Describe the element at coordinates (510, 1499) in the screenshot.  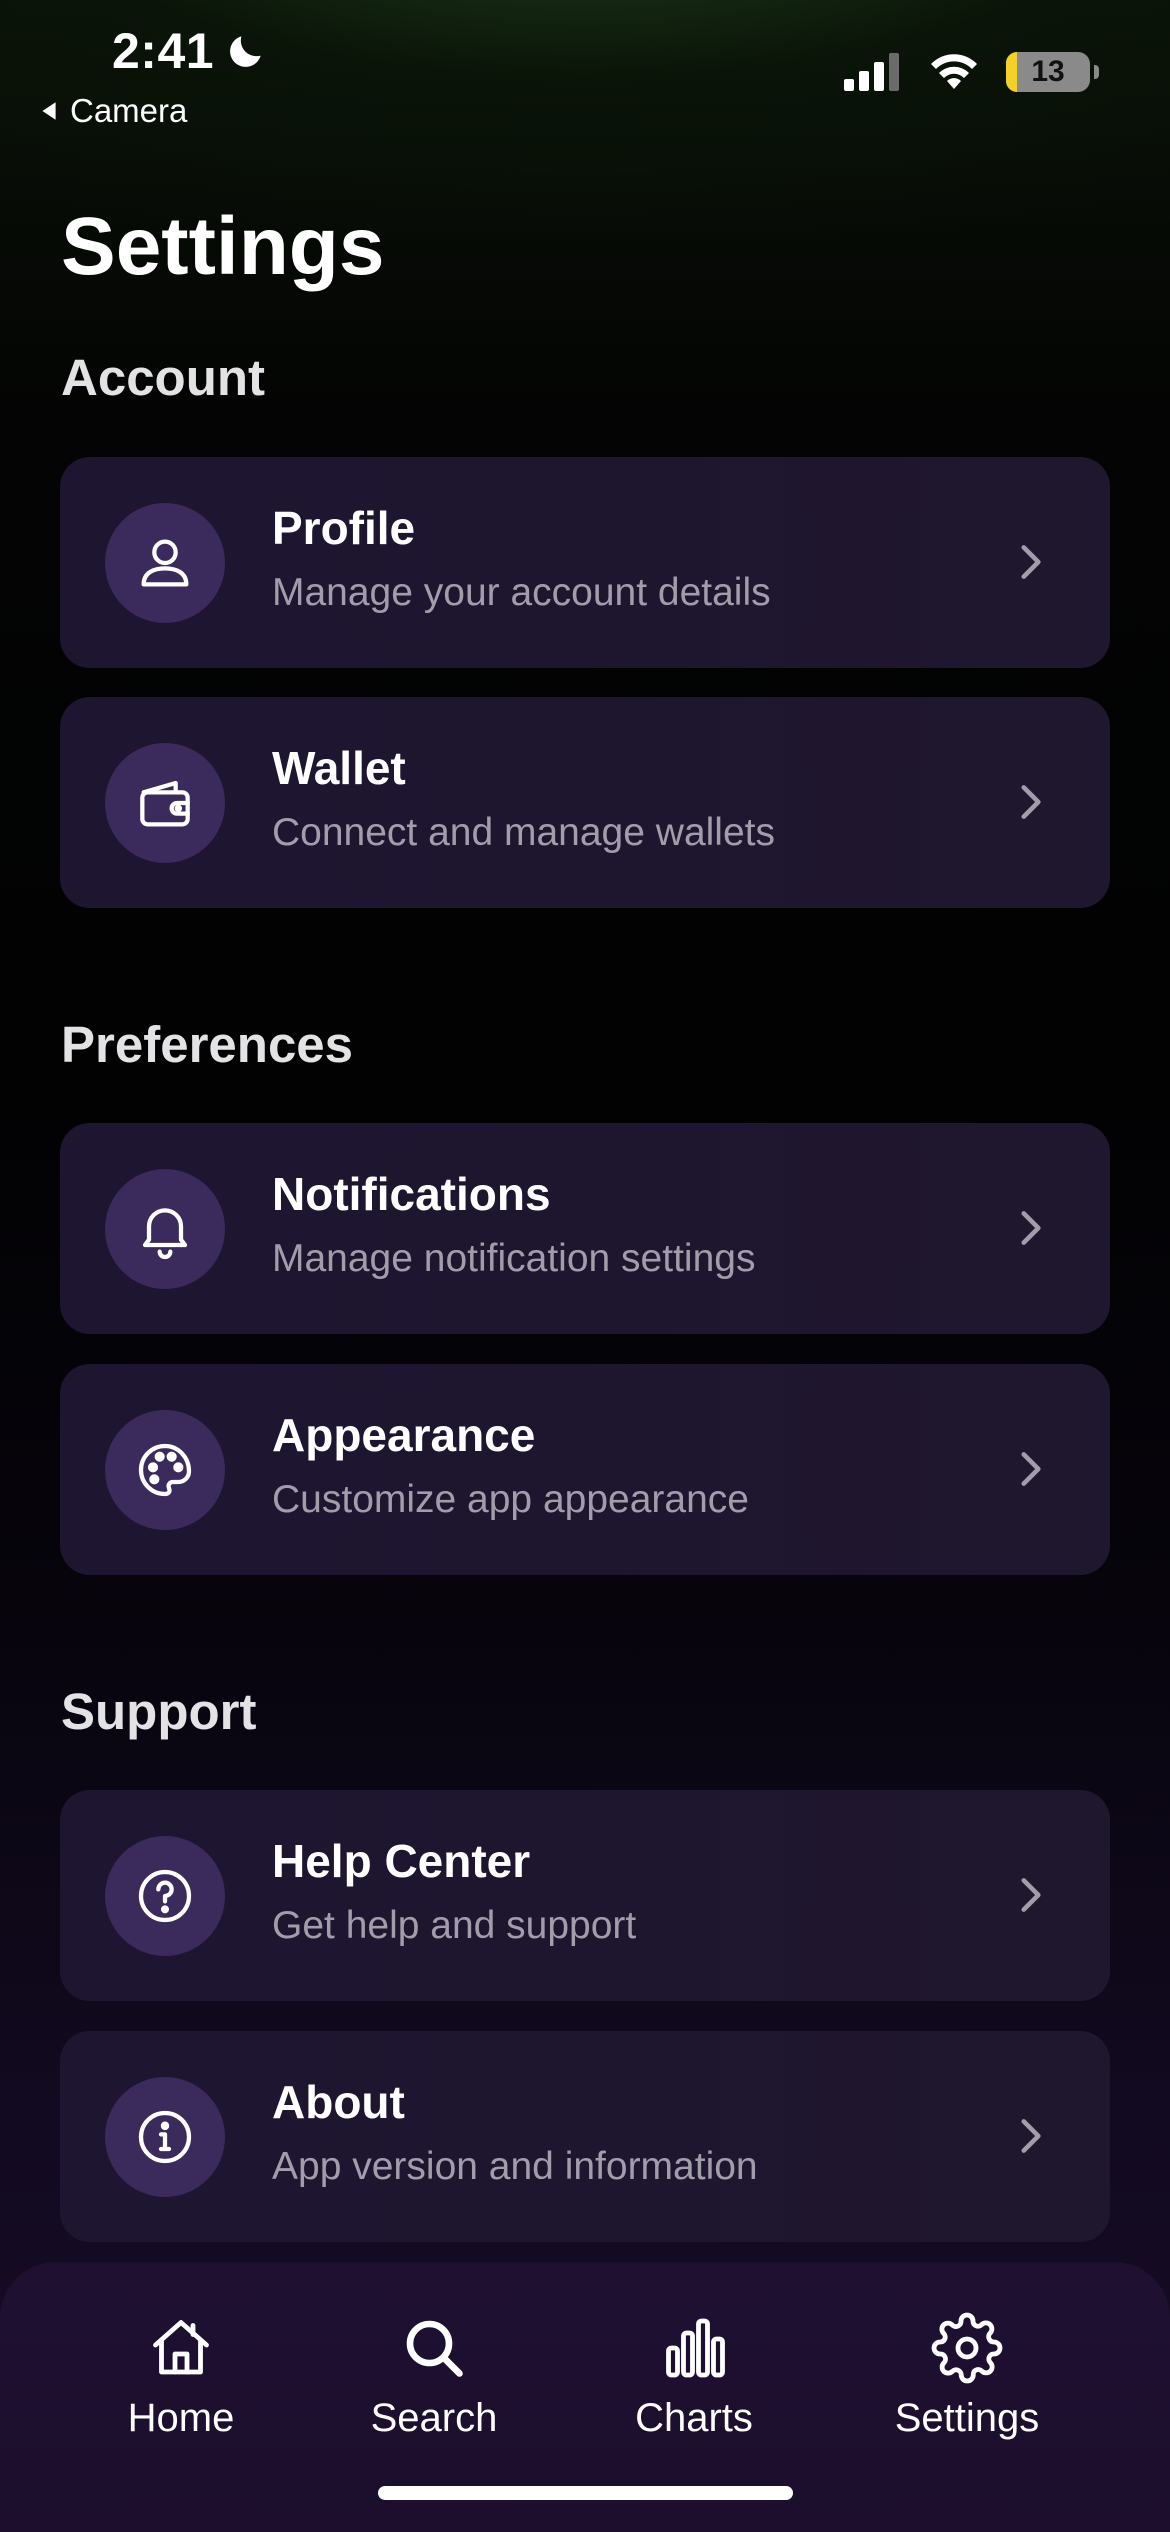
I see `settings-item-subtitle: Customize app appearance` at that location.